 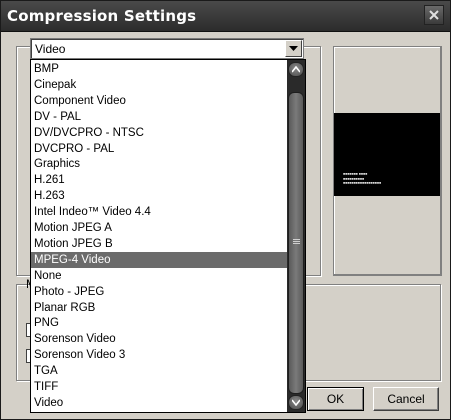 I want to click on dropdown-option: None, so click(x=159, y=276).